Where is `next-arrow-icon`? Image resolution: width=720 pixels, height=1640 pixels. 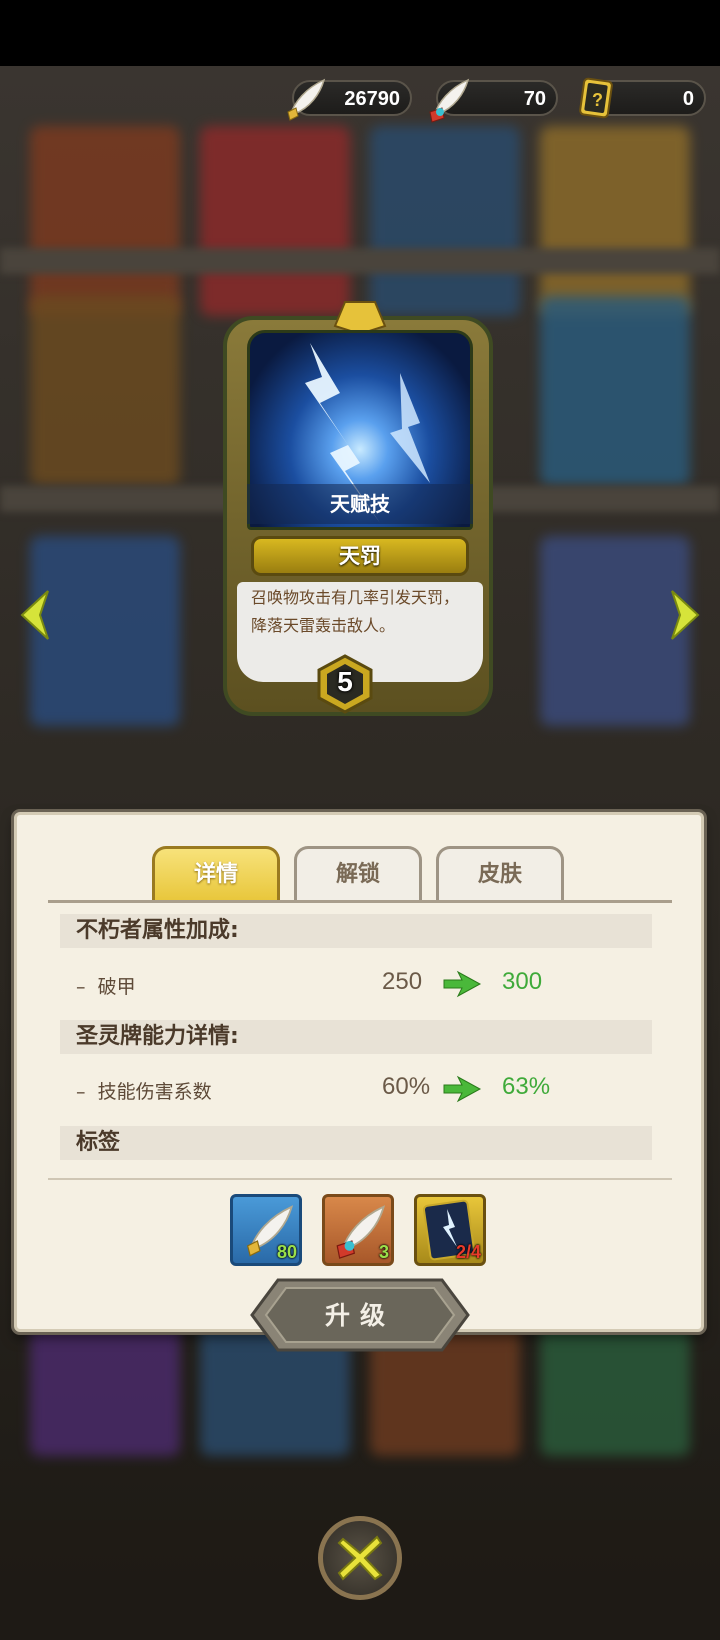 next-arrow-icon is located at coordinates (686, 615).